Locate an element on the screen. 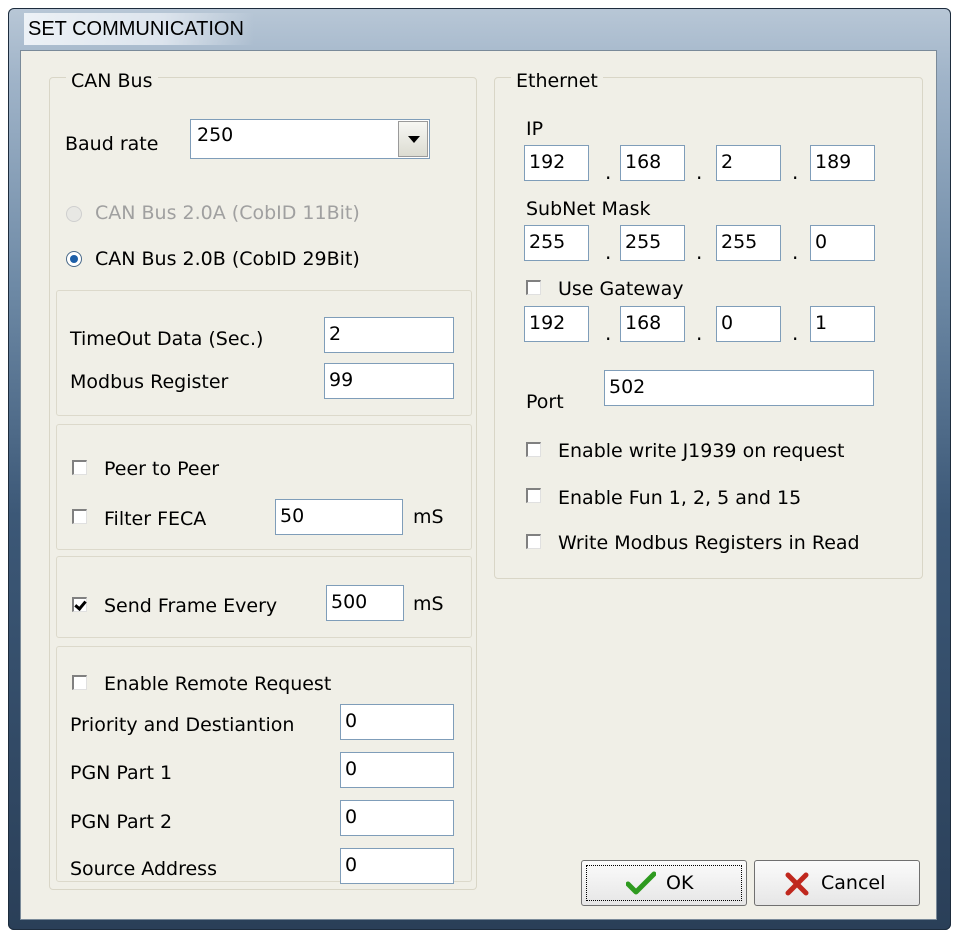  baud-rate-value: 250 is located at coordinates (215, 135).